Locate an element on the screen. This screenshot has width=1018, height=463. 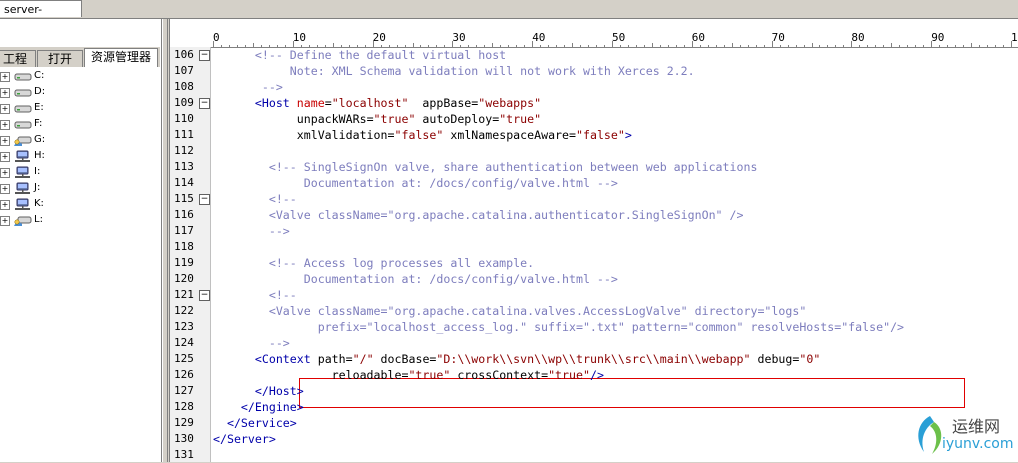
drive-item: + F: is located at coordinates (79, 124).